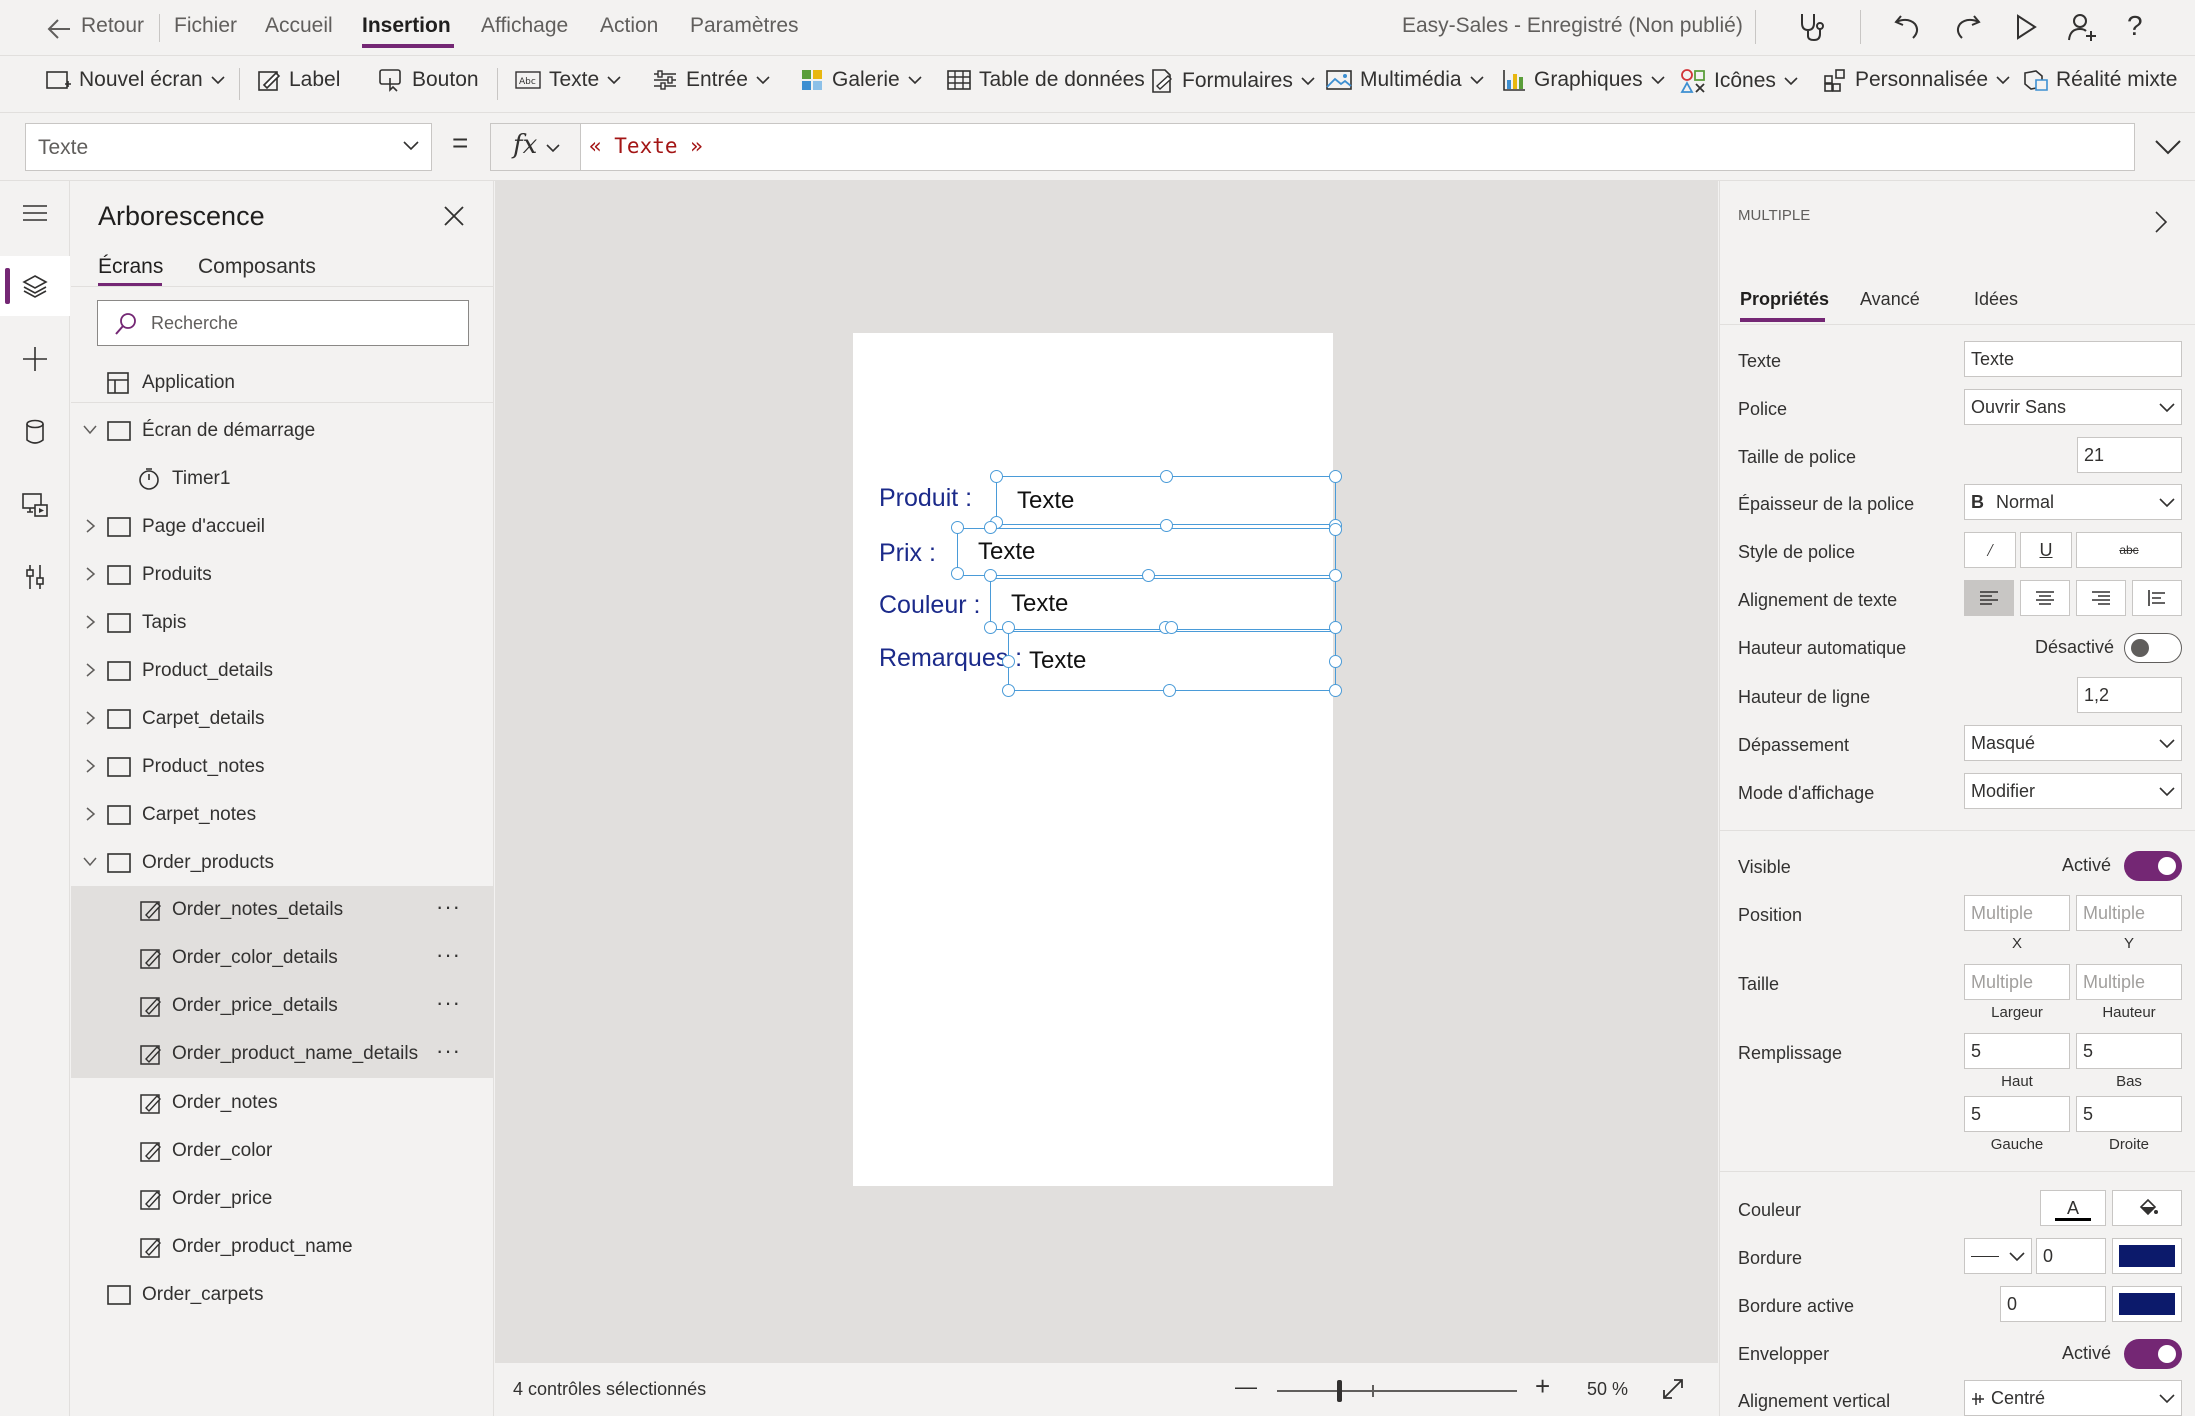 This screenshot has height=1416, width=2195. I want to click on expand-formula-chevron-icon, so click(2168, 147).